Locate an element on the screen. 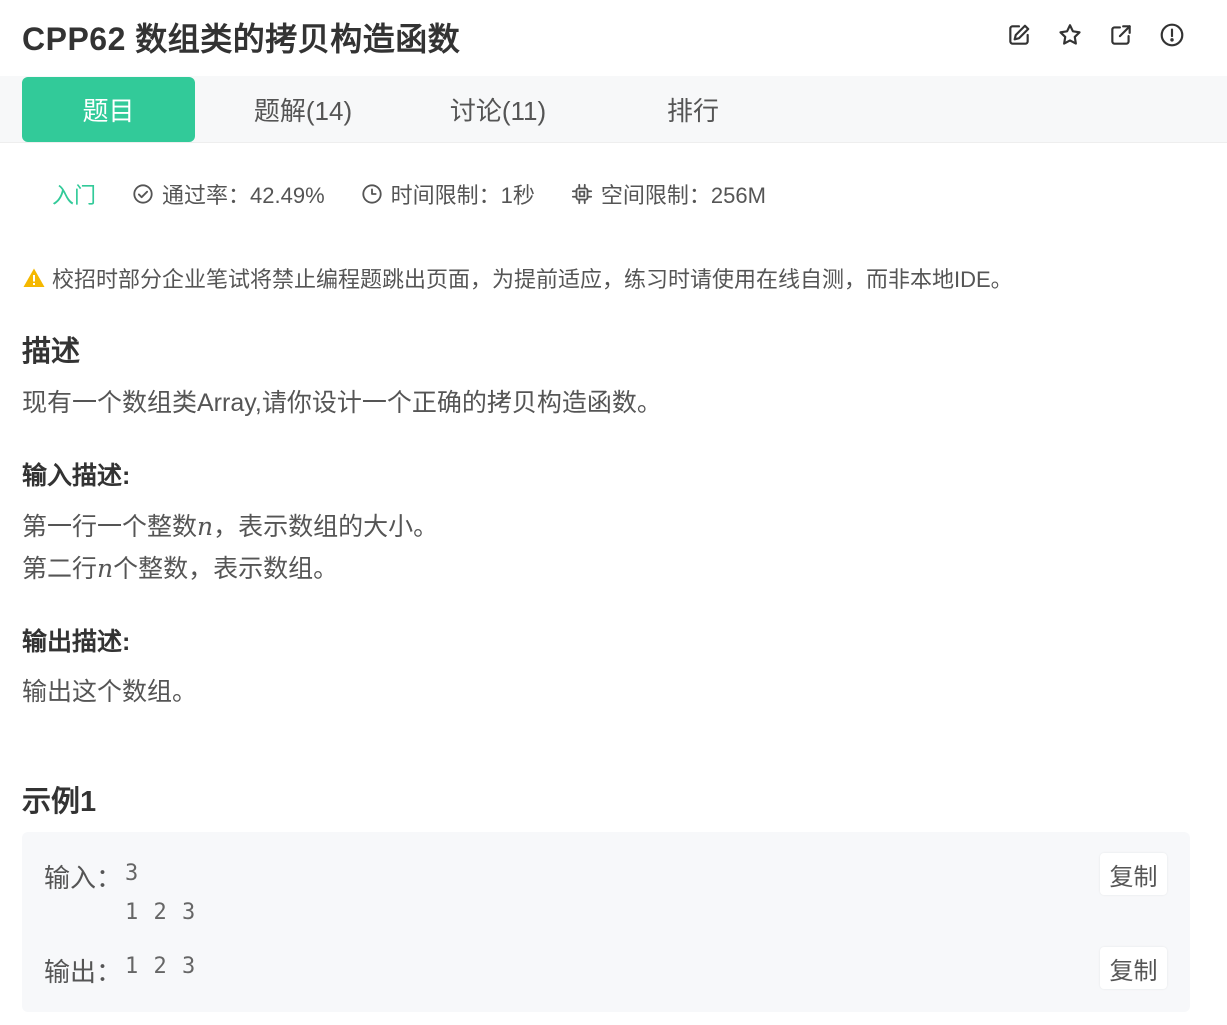 The width and height of the screenshot is (1227, 1025). description-heading: 描述 is located at coordinates (51, 352).